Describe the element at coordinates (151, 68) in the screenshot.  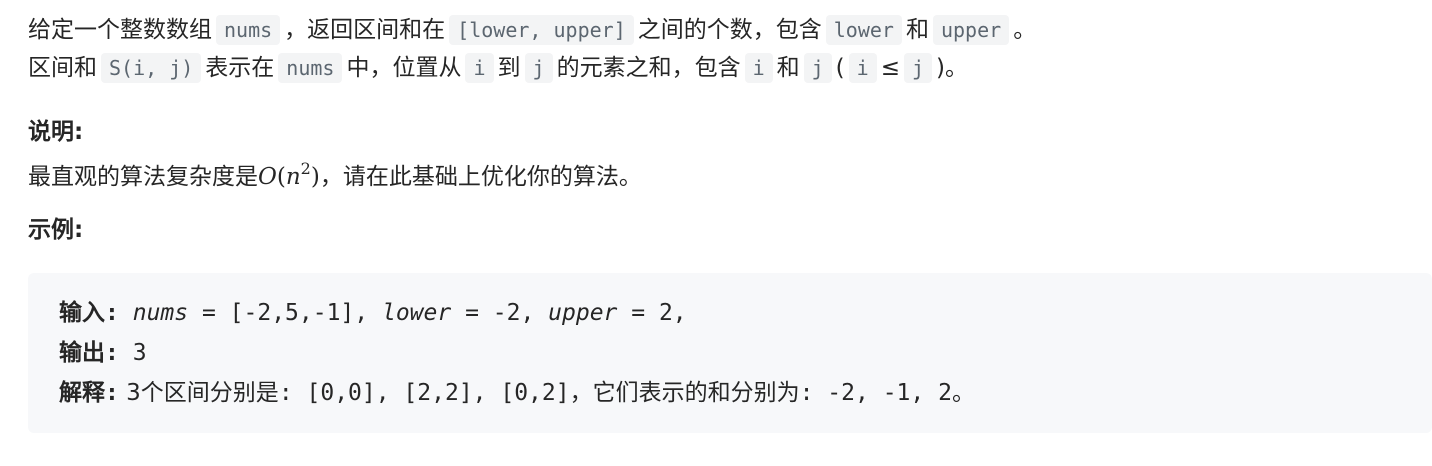
I see `inline-code: S(i, j)` at that location.